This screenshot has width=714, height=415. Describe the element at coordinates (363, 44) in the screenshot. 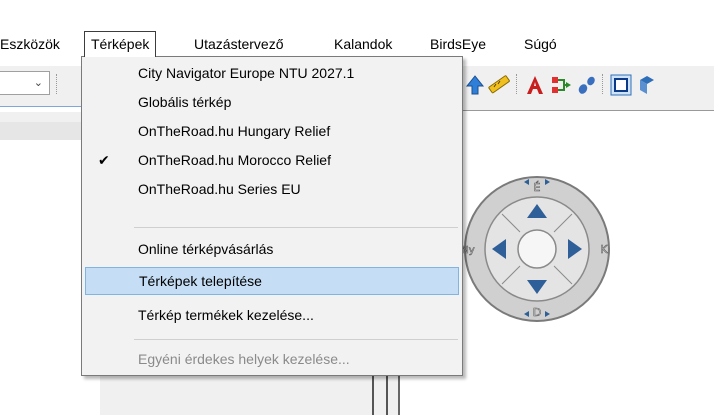

I see `menu-adventures: Kalandok` at that location.